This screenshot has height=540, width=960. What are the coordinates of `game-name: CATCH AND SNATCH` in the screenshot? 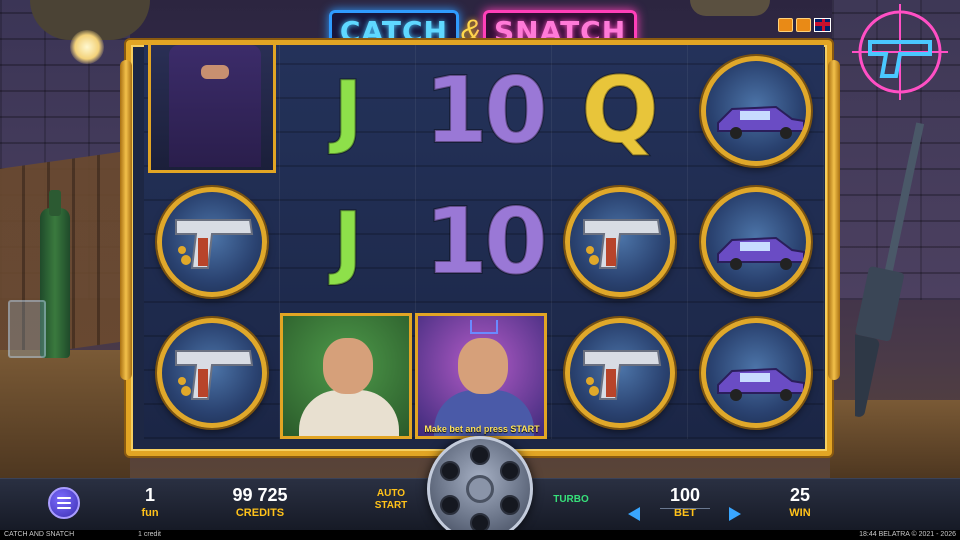 It's located at (39, 534).